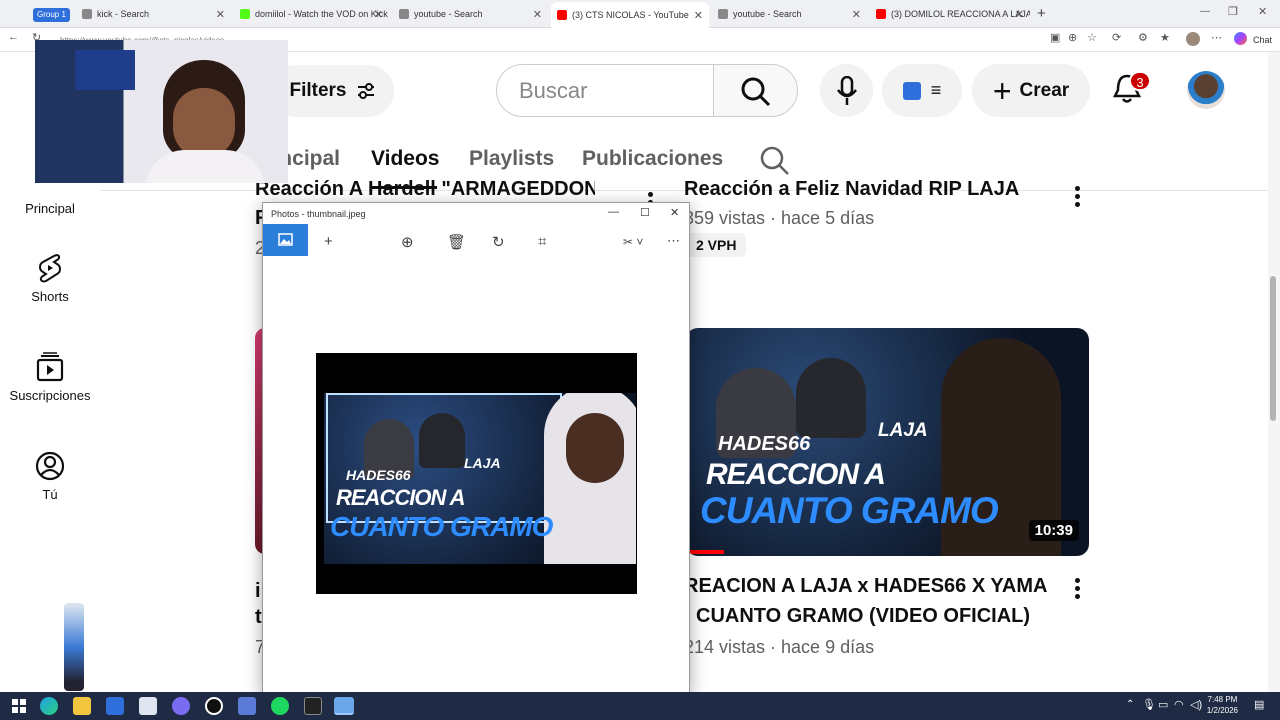 This screenshot has height=720, width=1280. Describe the element at coordinates (50, 268) in the screenshot. I see `shorts-icon` at that location.